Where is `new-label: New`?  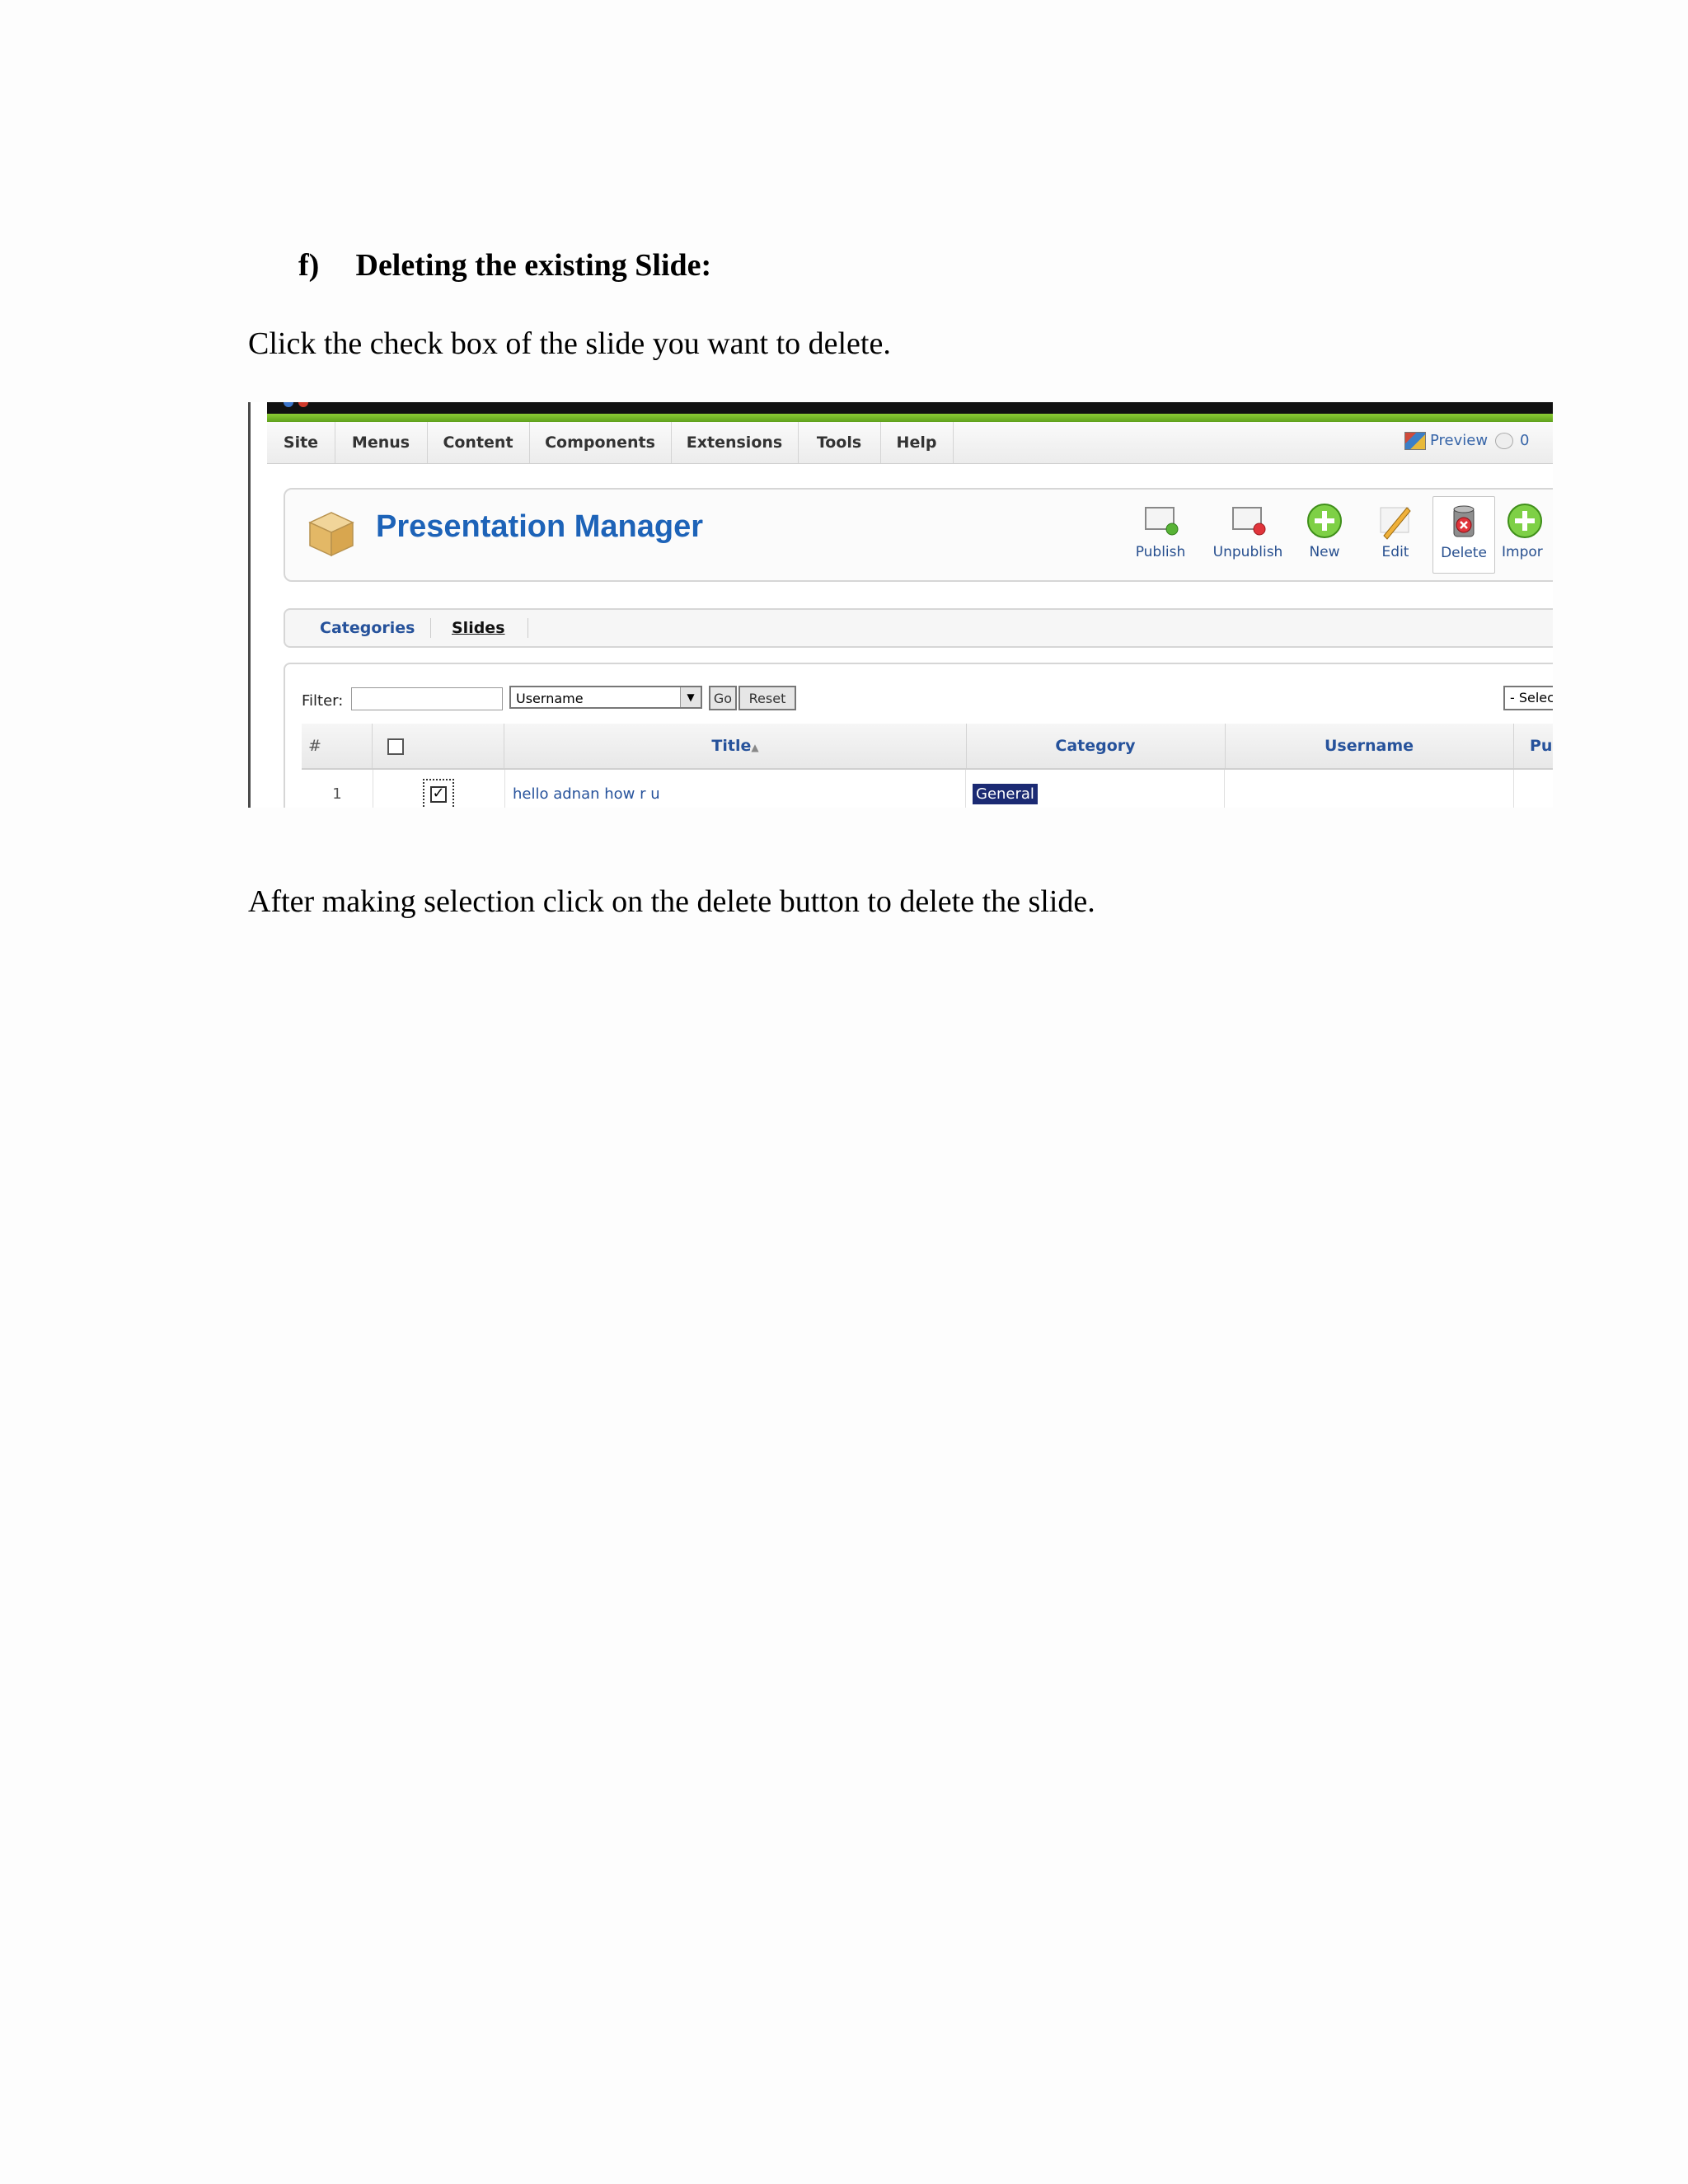
new-label: New is located at coordinates (1324, 552).